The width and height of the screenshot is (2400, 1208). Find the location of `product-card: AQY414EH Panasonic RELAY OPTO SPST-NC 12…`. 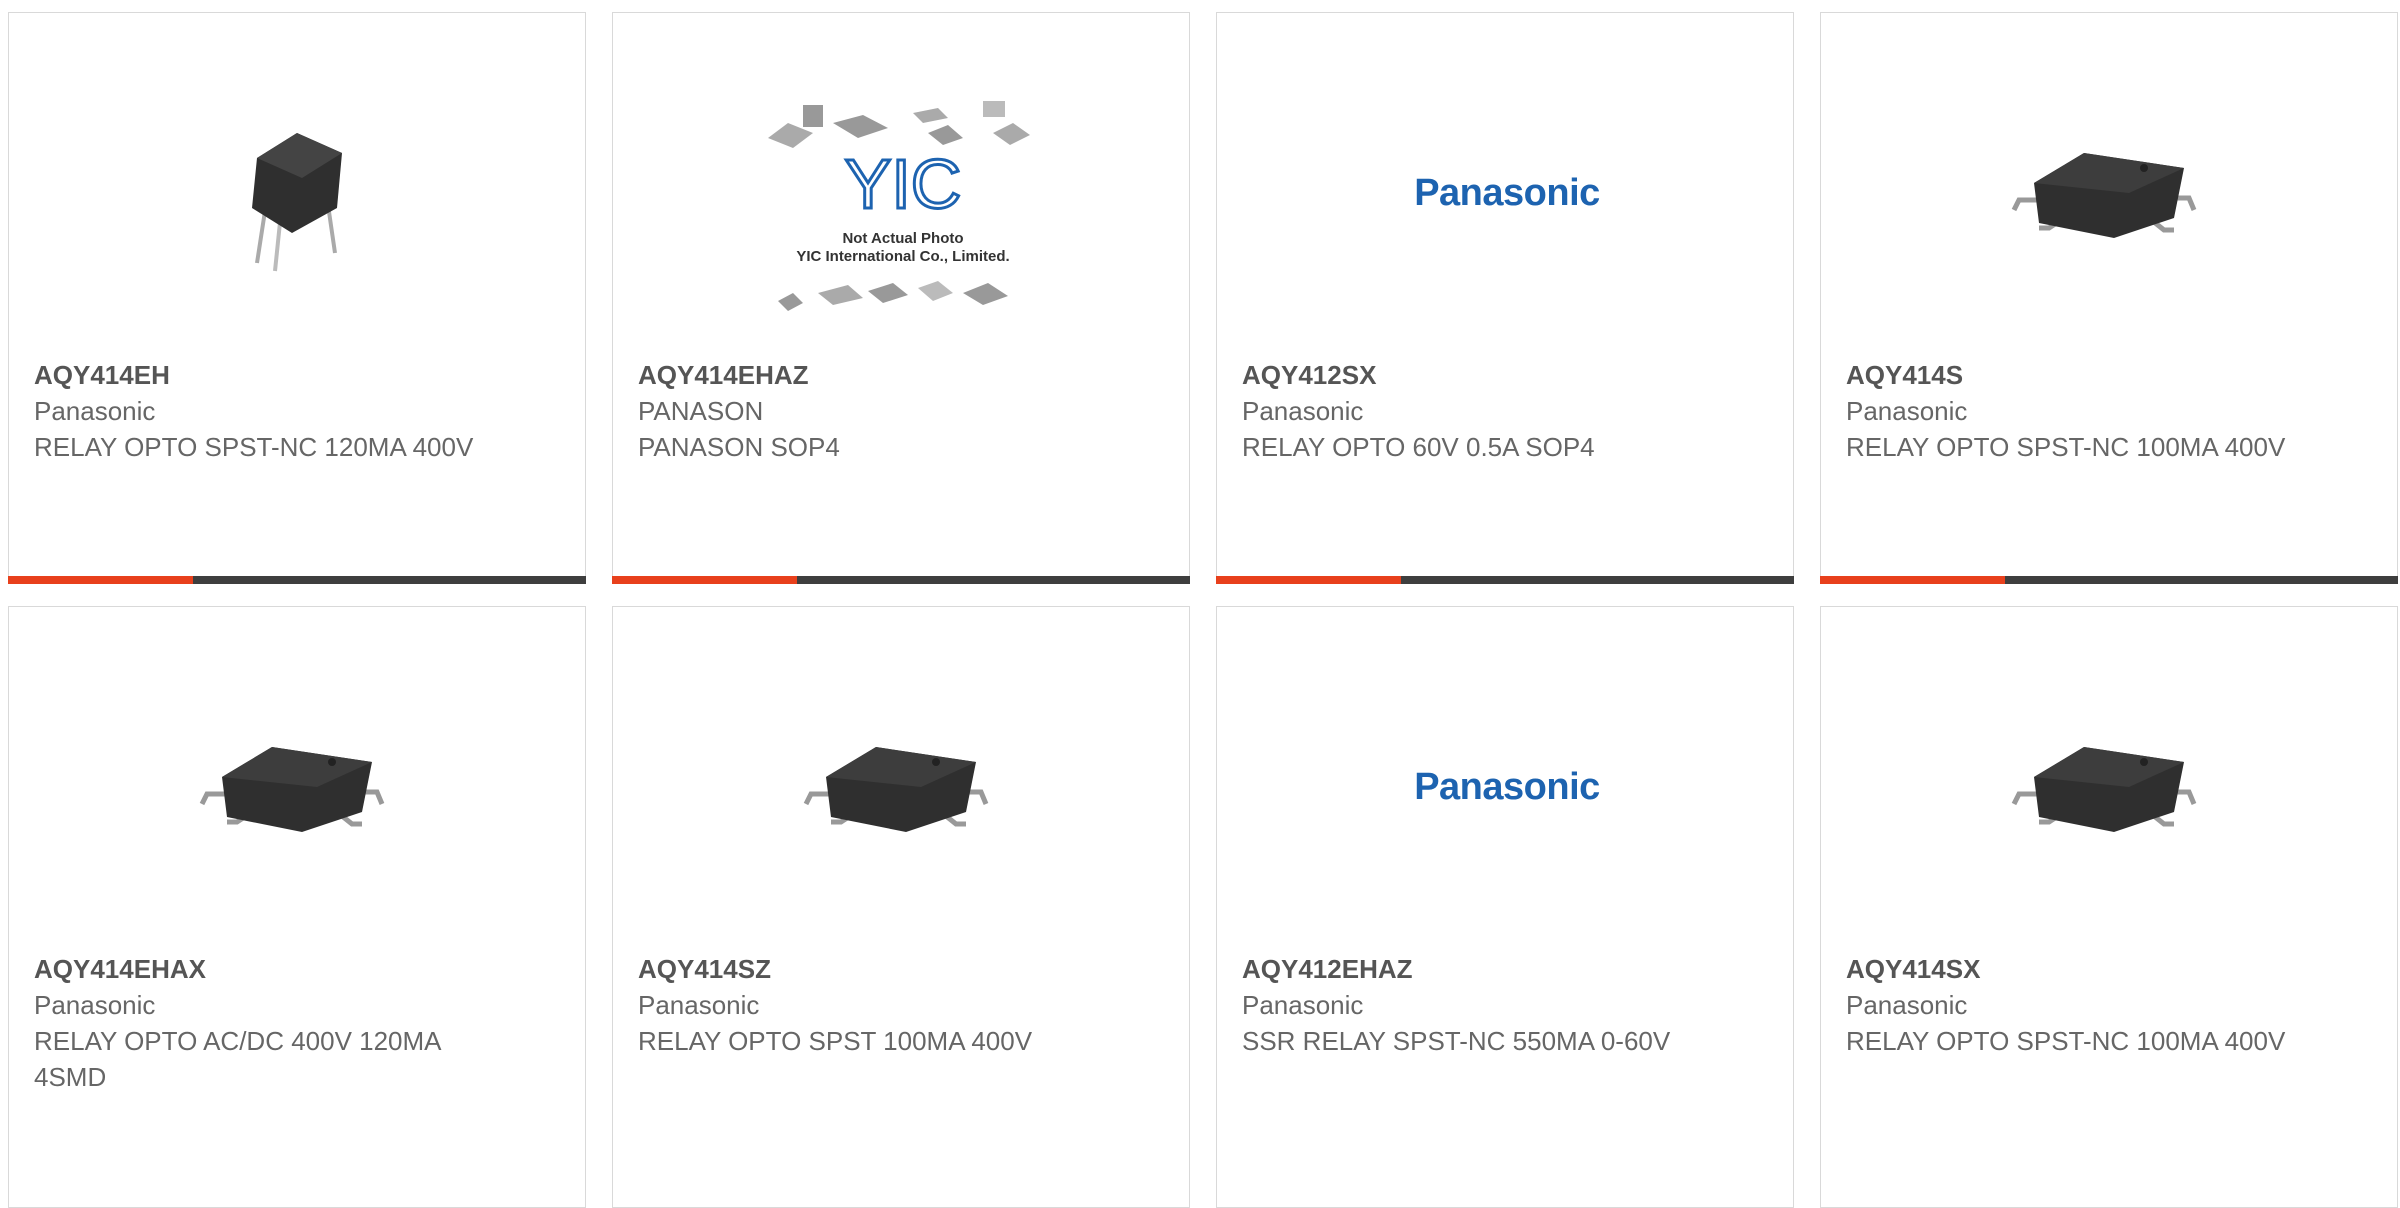

product-card: AQY414EH Panasonic RELAY OPTO SPST-NC 12… is located at coordinates (297, 298).